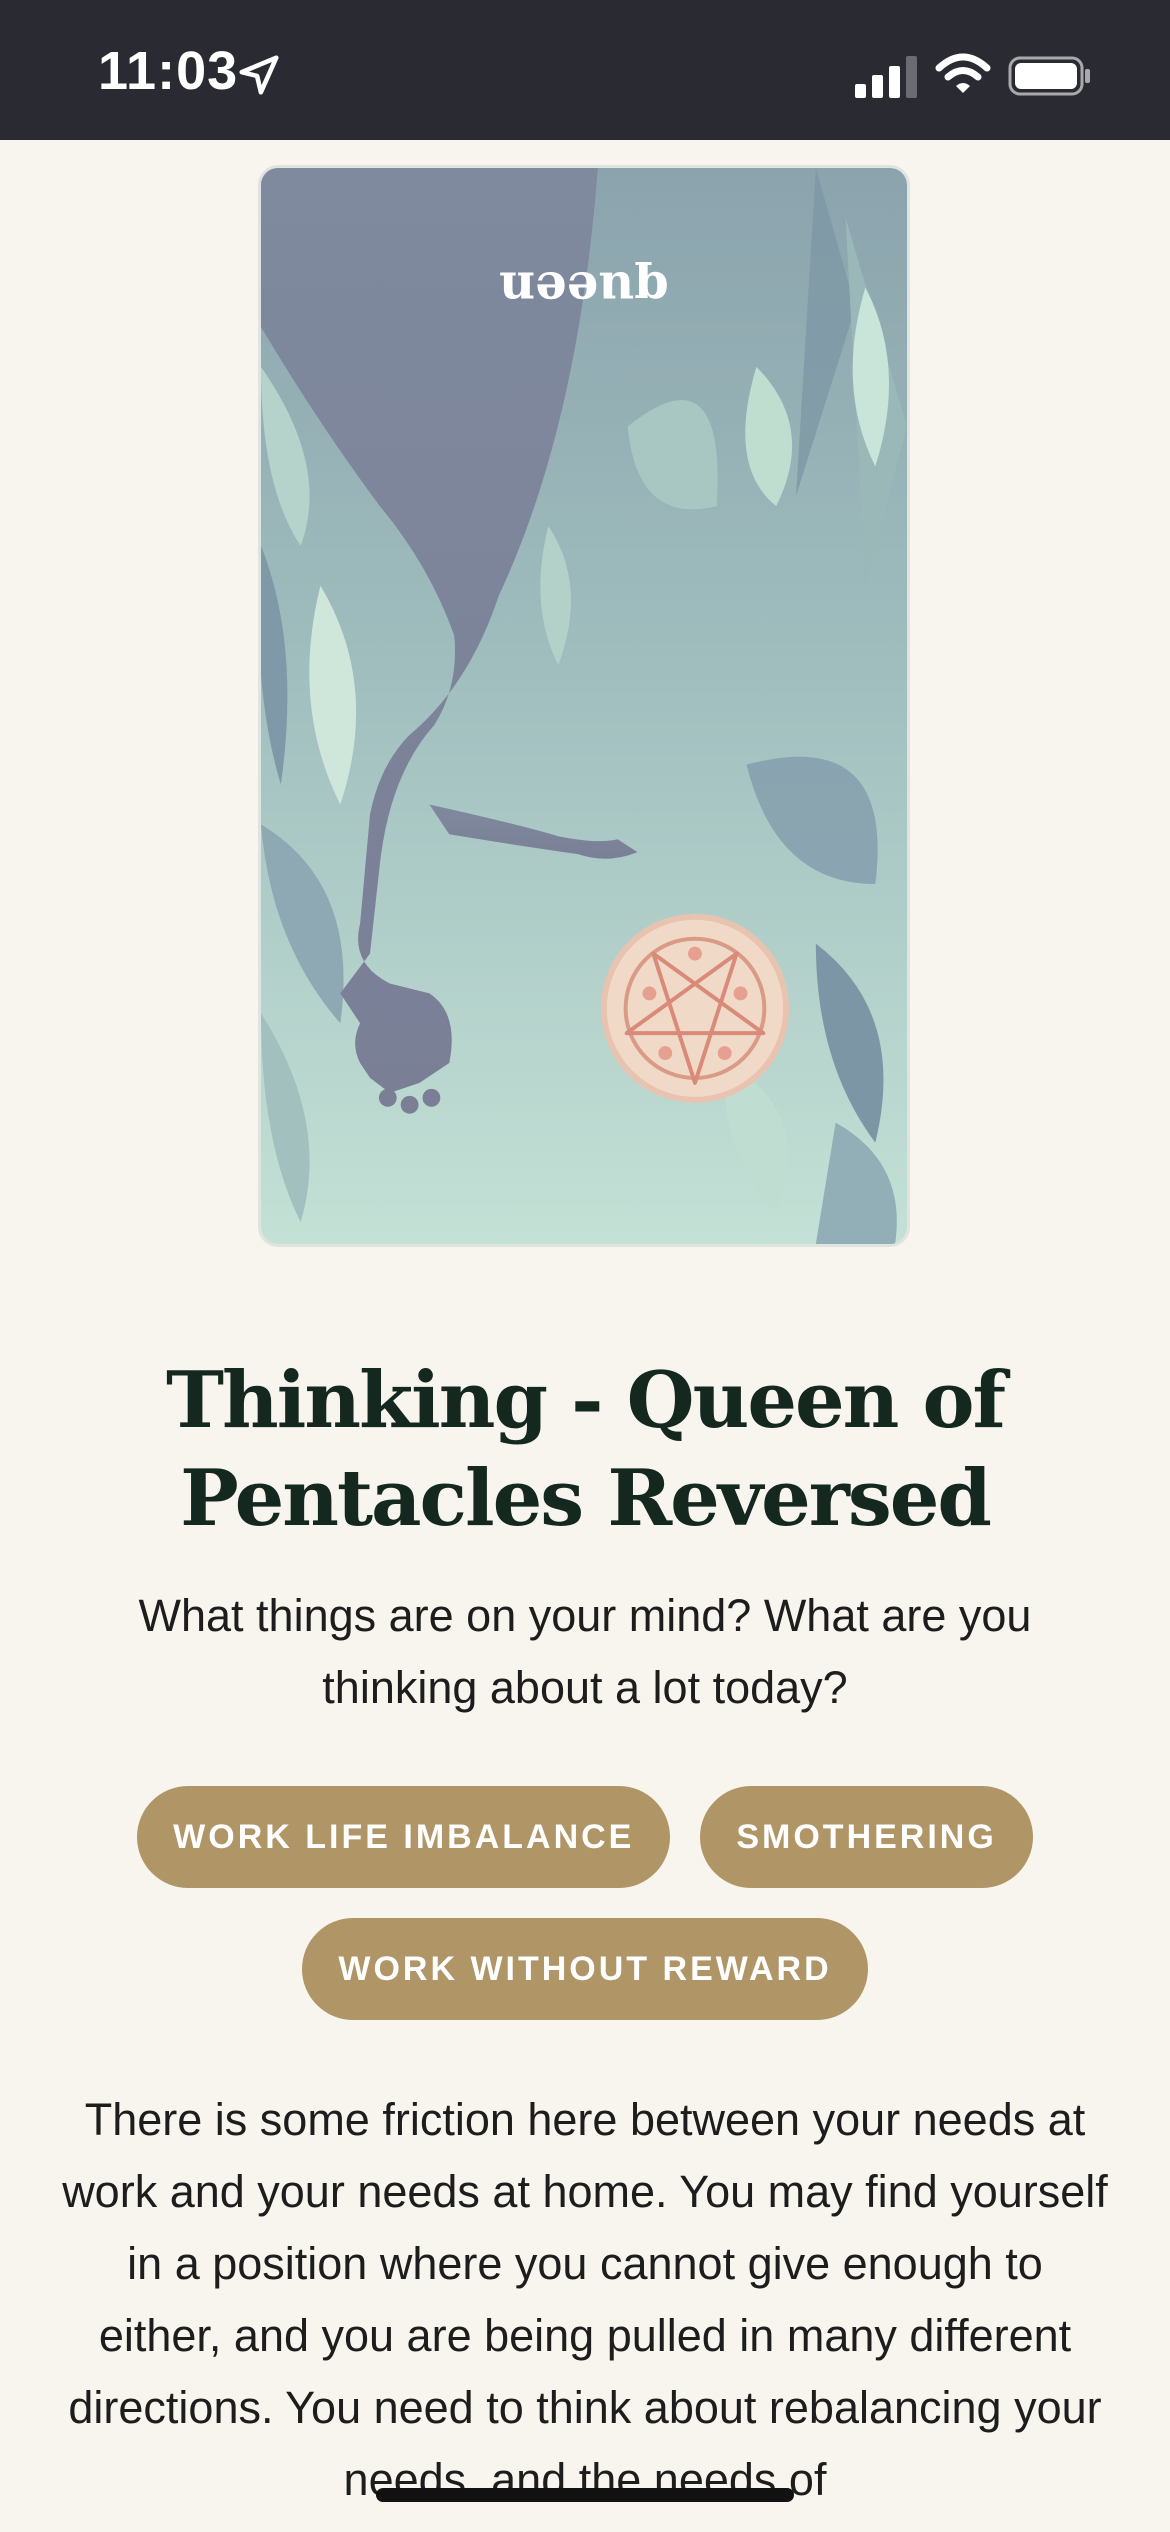 This screenshot has height=2532, width=1170. What do you see at coordinates (886, 77) in the screenshot?
I see `cellular-signal-icon` at bounding box center [886, 77].